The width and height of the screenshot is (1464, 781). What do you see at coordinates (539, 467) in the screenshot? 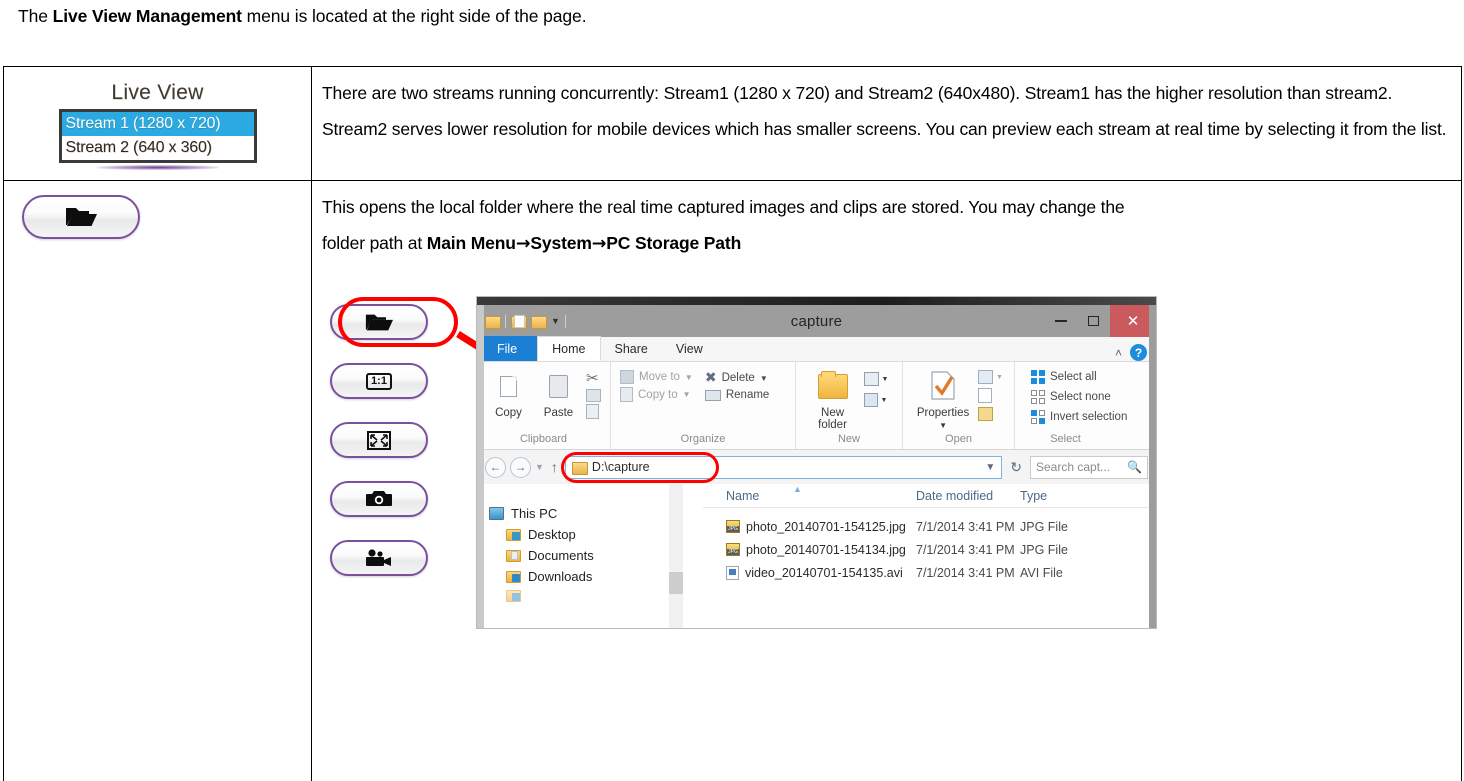
I see `recent-locations-icon: ▼` at bounding box center [539, 467].